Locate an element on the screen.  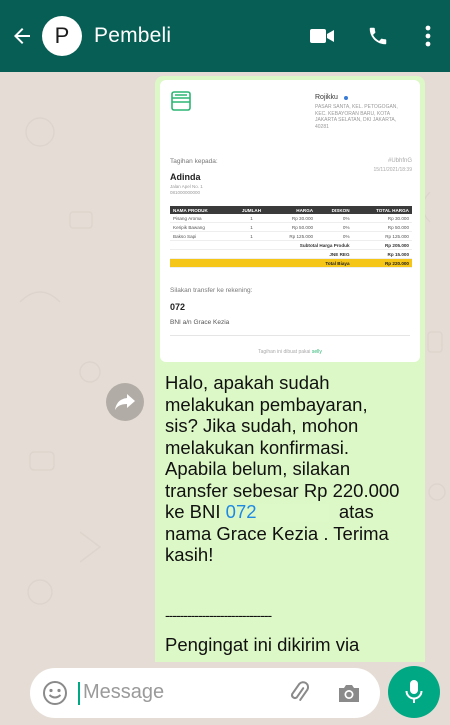
paperclip-icon is located at coordinates (299, 693).